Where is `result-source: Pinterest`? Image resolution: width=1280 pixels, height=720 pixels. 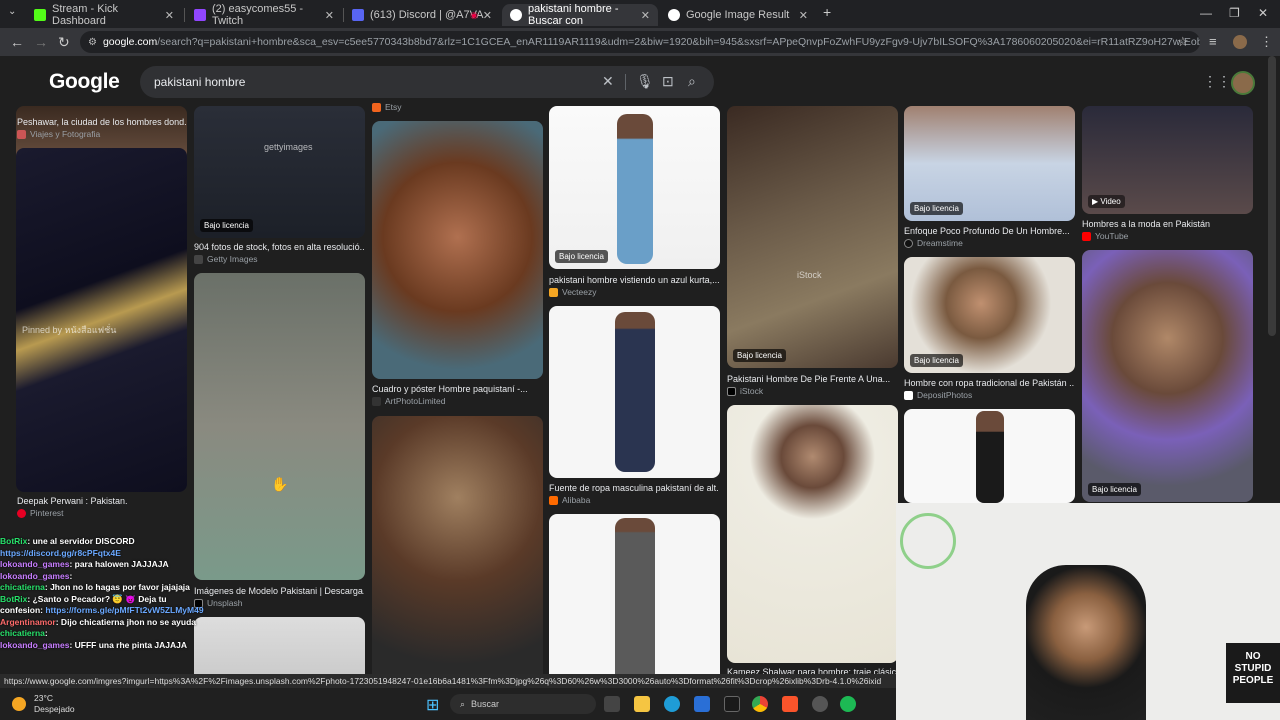 result-source: Pinterest is located at coordinates (40, 513).